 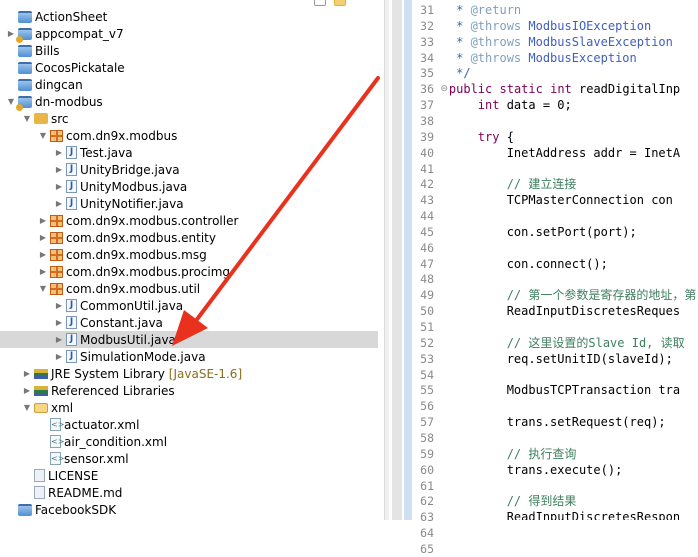 I want to click on line-number: 37, so click(x=427, y=105).